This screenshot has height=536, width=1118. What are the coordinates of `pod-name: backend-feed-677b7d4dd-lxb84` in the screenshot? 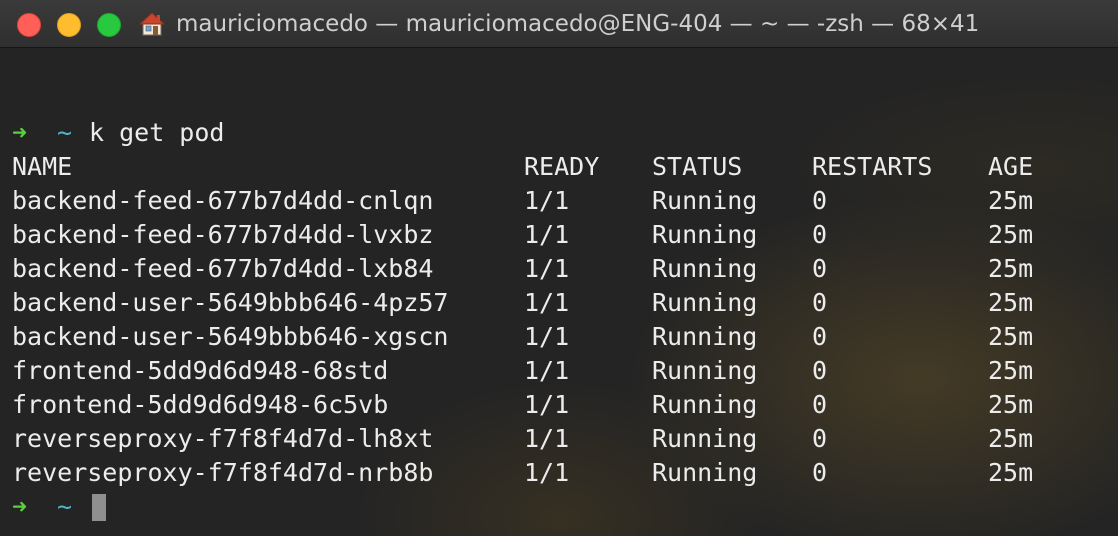 It's located at (223, 268).